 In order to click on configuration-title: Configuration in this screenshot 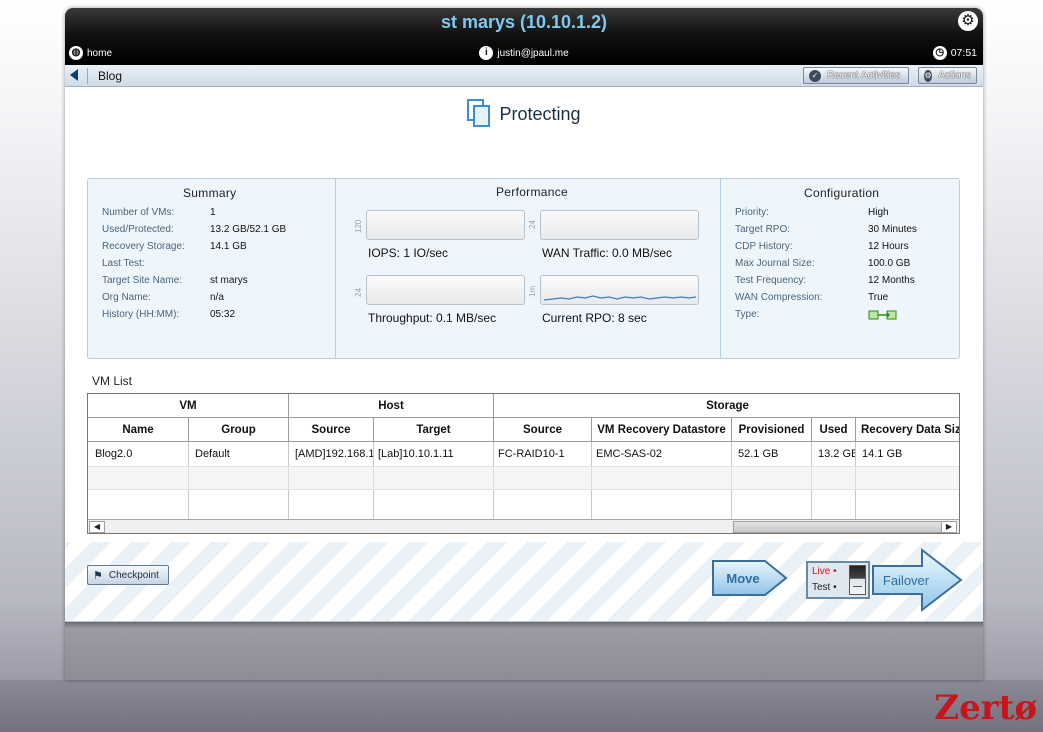, I will do `click(842, 193)`.